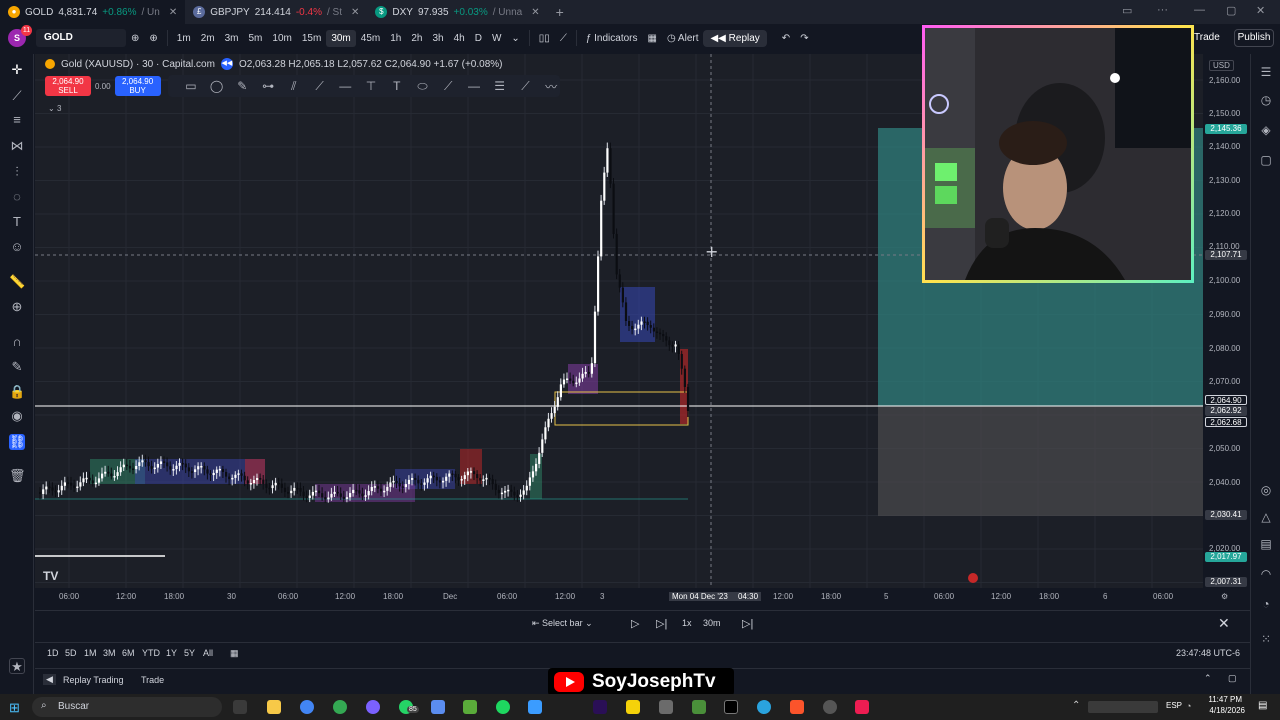  I want to click on tradingview-taskbar-icon, so click(731, 707).